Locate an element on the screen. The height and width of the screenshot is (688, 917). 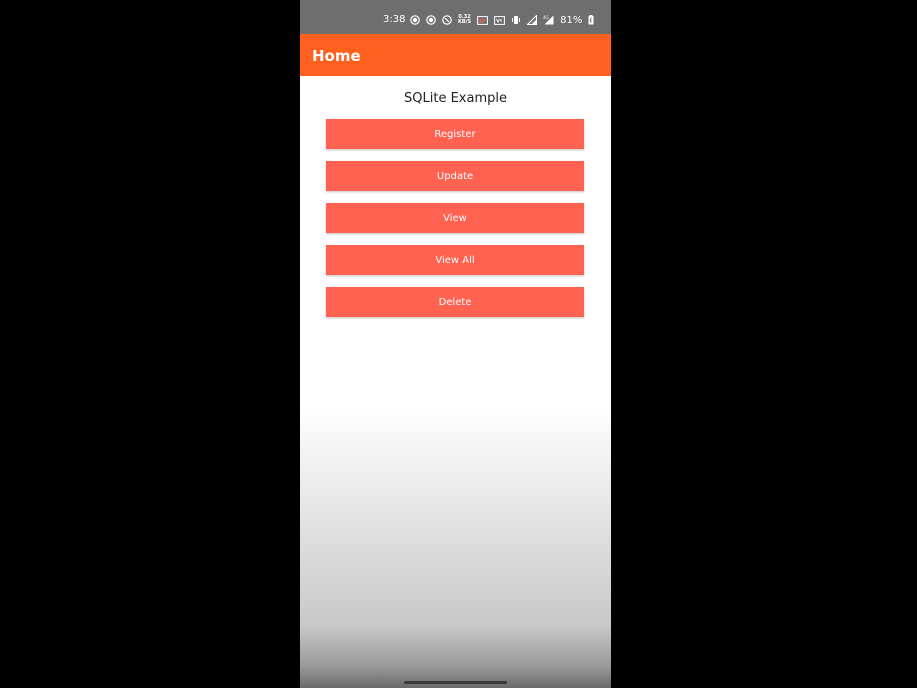
update-button: Update is located at coordinates (455, 176).